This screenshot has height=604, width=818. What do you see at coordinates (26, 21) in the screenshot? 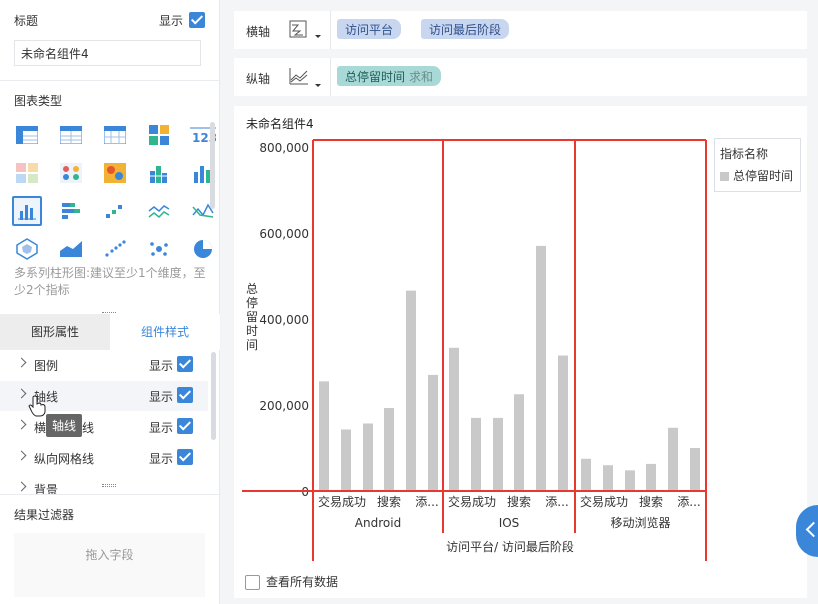
I see `title-label: 标题` at bounding box center [26, 21].